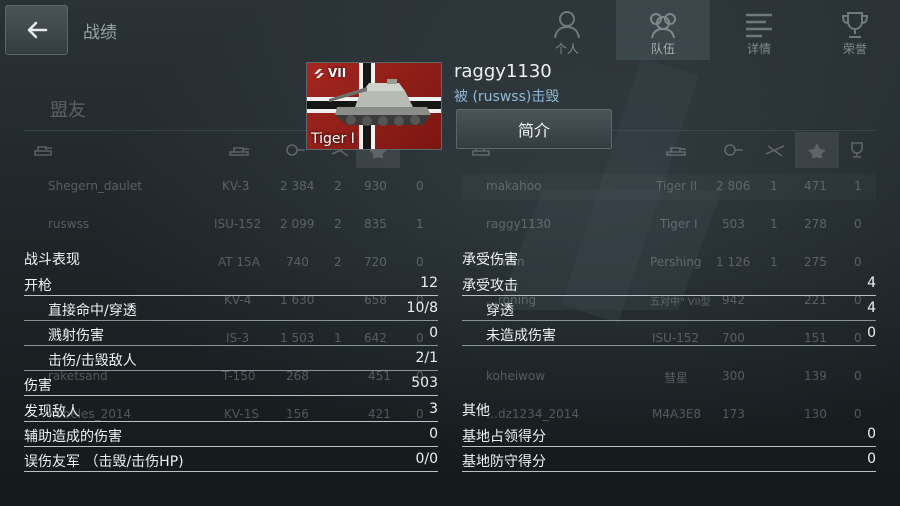  I want to click on table-row: raggy1130 Tiger I 503 1 278 0, so click(674, 224).